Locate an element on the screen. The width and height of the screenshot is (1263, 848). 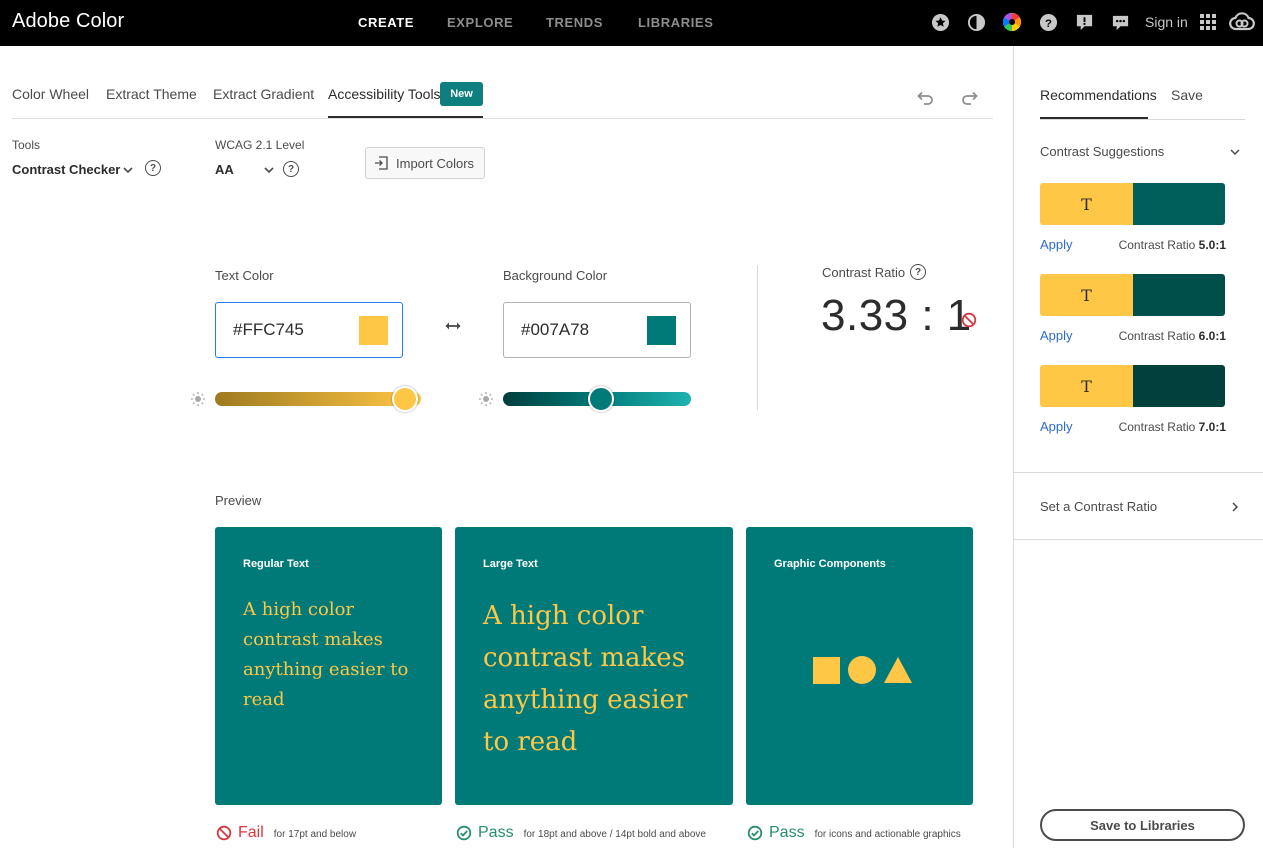
chevron-right-icon is located at coordinates (1235, 506).